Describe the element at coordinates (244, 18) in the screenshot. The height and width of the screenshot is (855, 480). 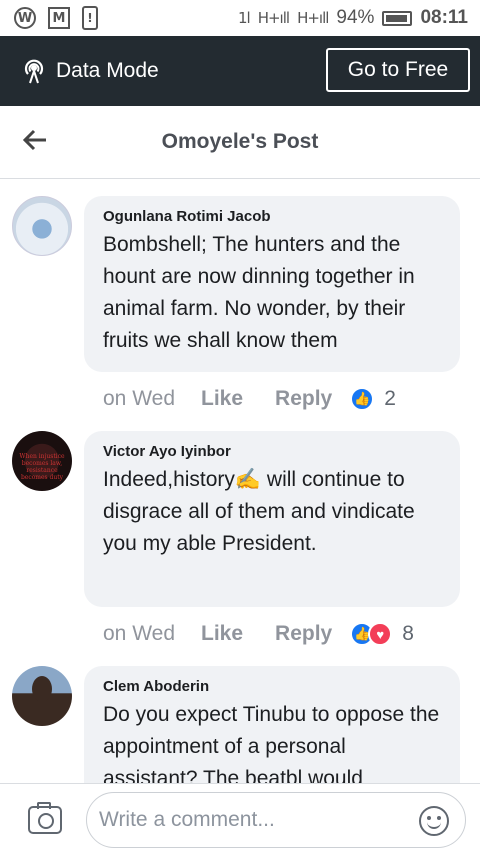
I see `network-icon: 1l` at that location.